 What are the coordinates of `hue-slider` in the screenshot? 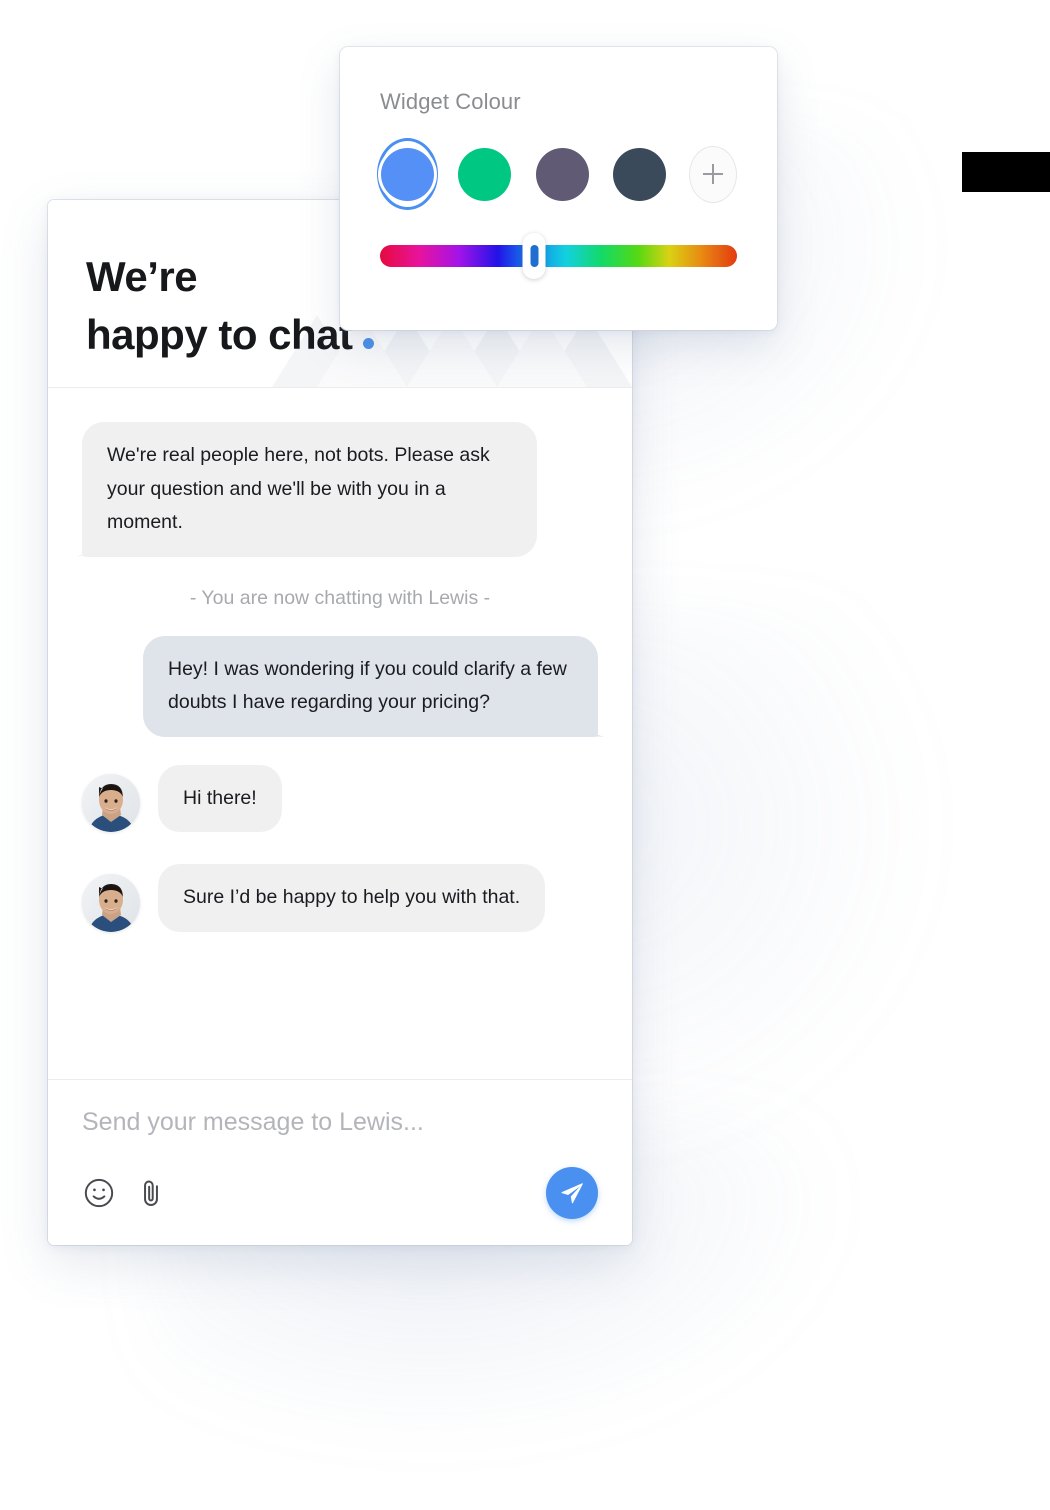 It's located at (558, 256).